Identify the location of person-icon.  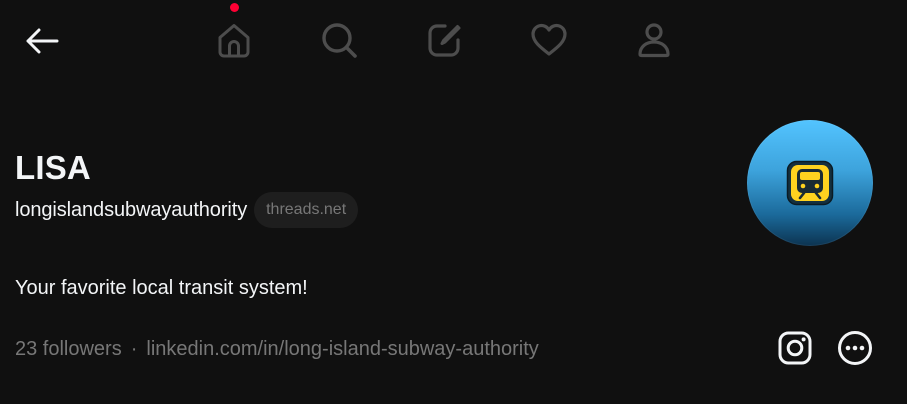
(654, 40).